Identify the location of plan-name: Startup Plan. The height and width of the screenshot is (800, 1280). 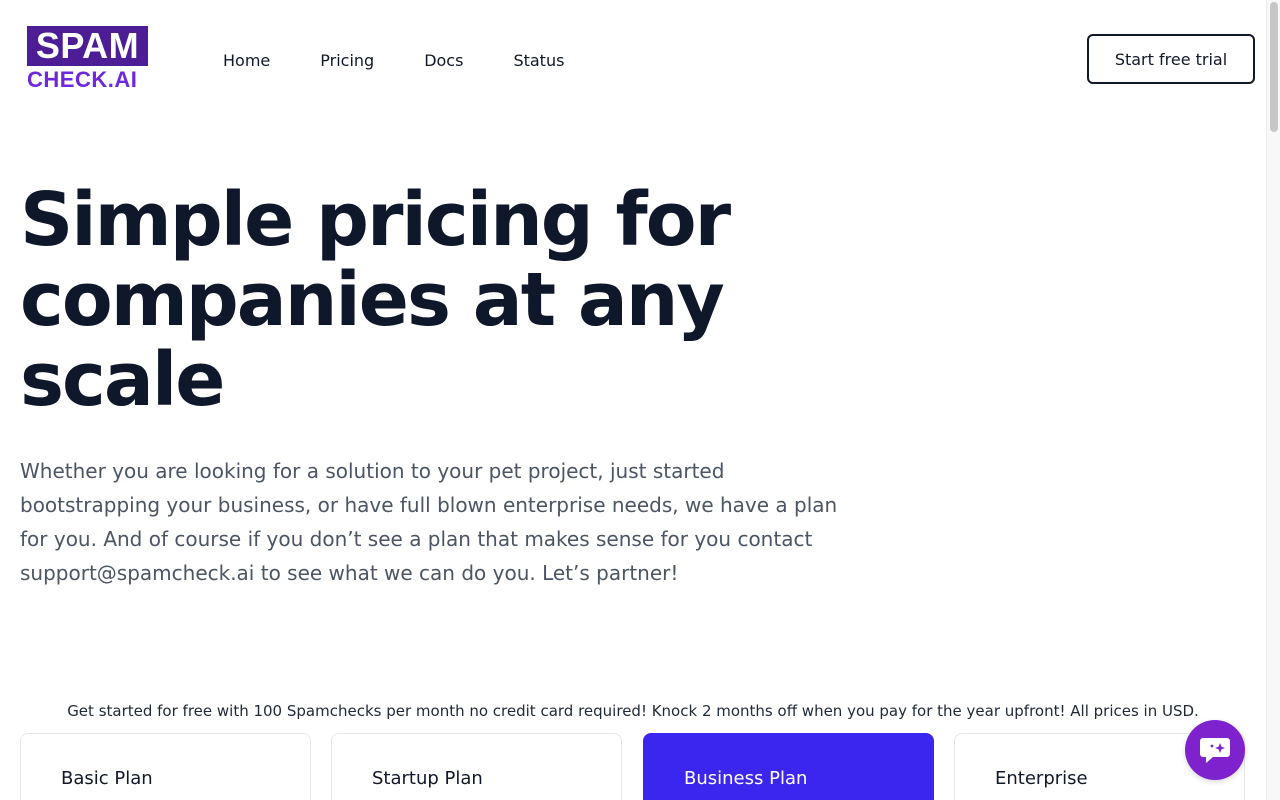
(427, 778).